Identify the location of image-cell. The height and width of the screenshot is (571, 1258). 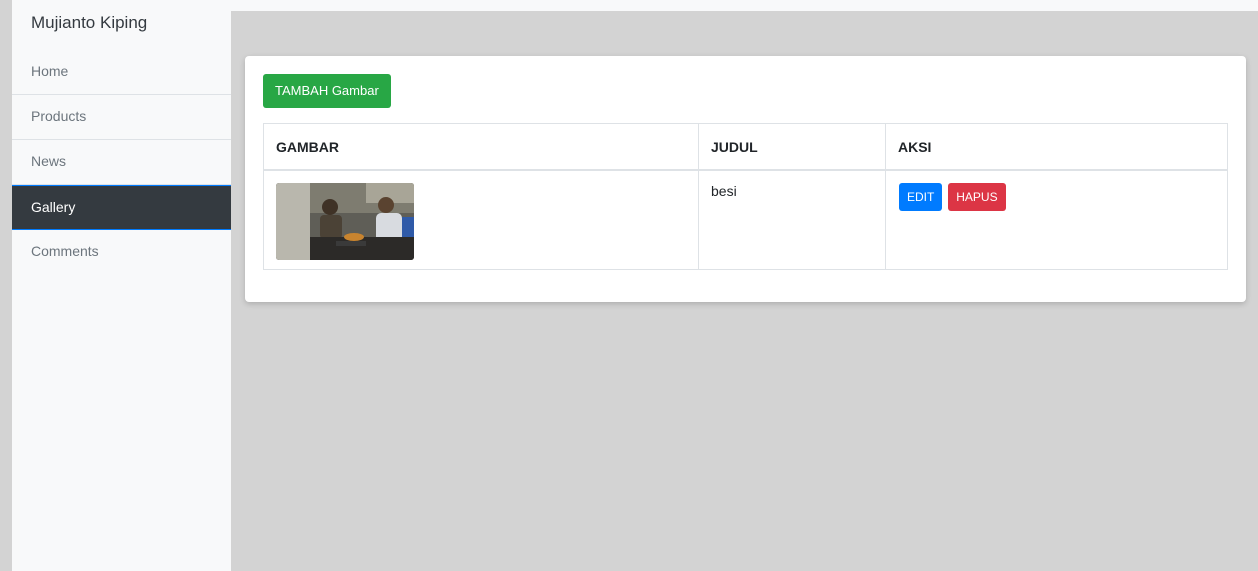
(481, 219).